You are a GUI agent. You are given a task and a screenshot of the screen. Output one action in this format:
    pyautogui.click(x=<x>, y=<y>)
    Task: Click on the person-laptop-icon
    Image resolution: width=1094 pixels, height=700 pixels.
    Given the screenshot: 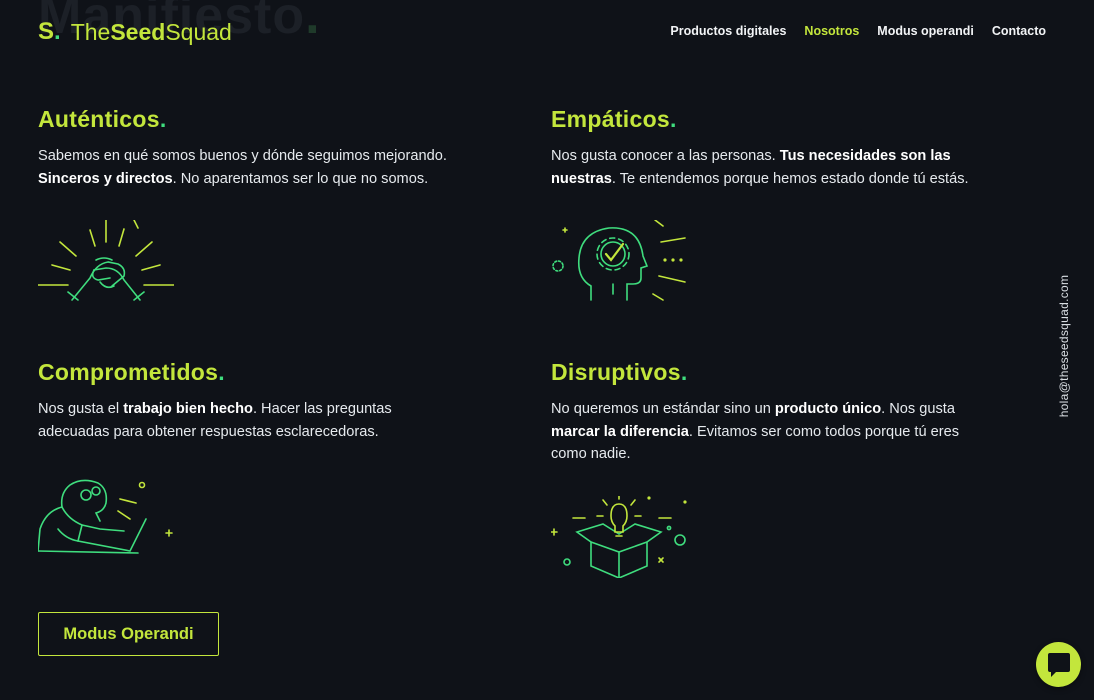 What is the action you would take?
    pyautogui.click(x=105, y=516)
    